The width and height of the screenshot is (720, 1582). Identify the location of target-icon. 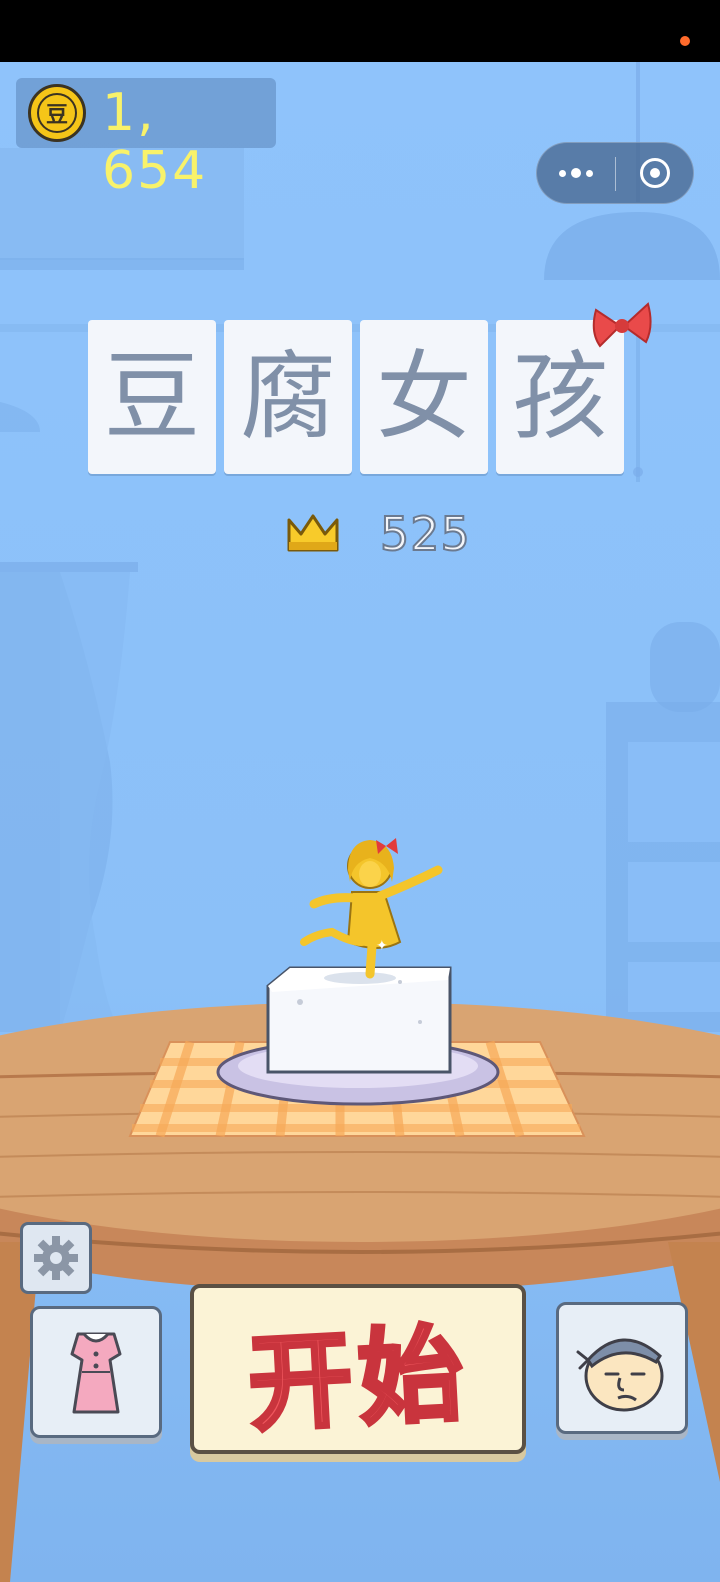
(655, 173).